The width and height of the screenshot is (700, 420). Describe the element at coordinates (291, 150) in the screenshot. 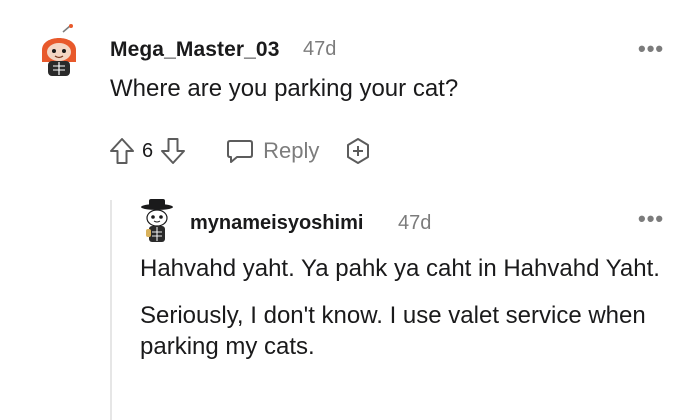

I see `reply-label: Reply` at that location.